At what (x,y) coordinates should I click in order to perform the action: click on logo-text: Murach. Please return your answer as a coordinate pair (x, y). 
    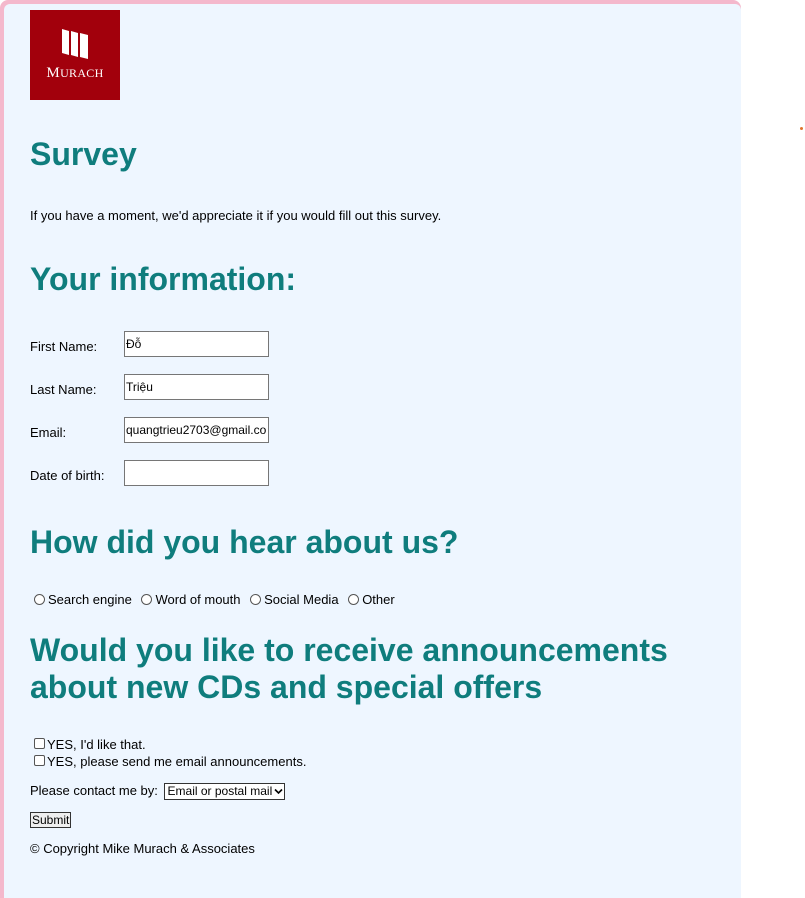
    Looking at the image, I should click on (75, 73).